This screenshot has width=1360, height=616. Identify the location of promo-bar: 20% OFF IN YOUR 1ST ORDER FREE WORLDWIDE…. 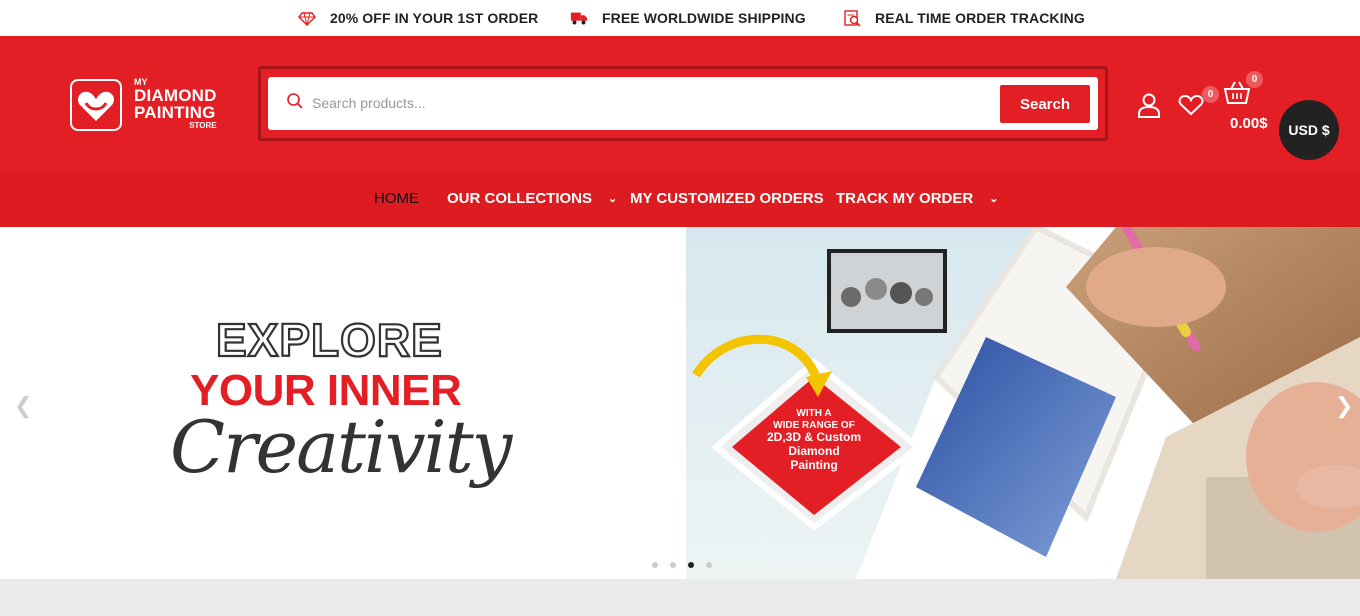
(680, 18).